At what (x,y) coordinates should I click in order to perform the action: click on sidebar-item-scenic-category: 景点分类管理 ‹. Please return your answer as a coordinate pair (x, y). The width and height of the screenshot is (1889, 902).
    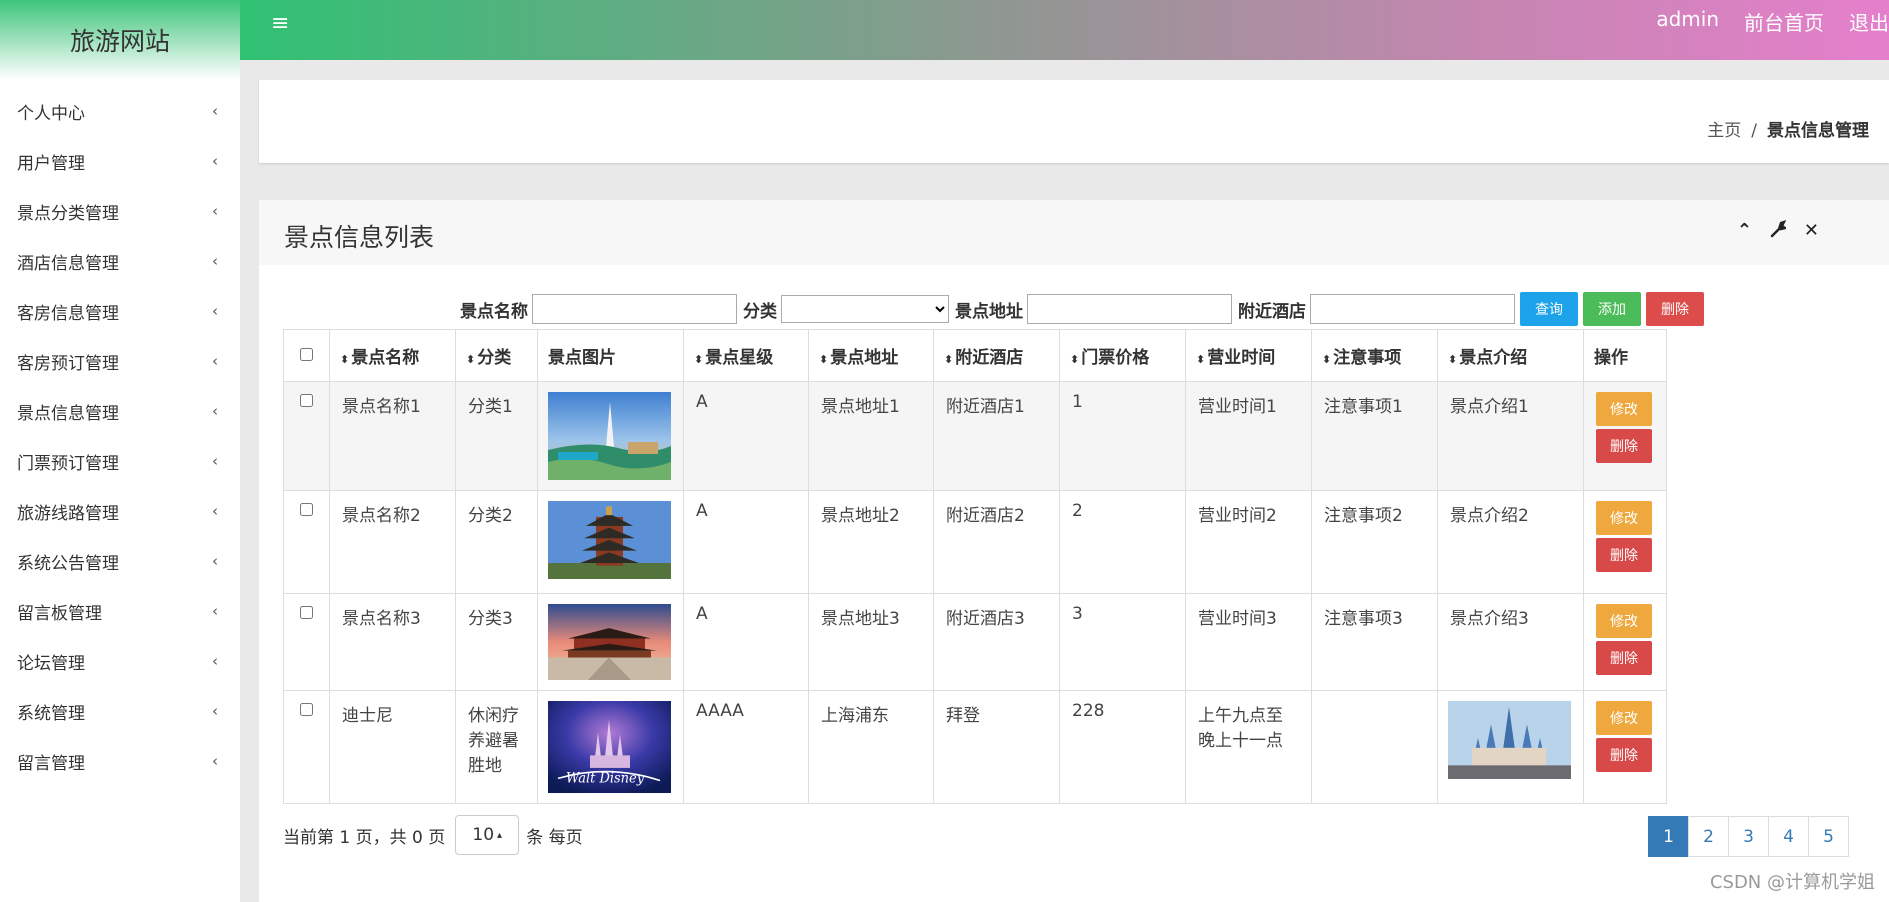
    Looking at the image, I should click on (120, 211).